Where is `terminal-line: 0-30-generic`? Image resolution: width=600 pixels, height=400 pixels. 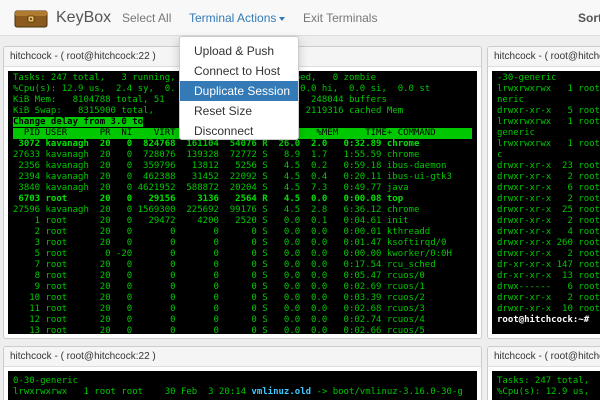 terminal-line: 0-30-generic is located at coordinates (46, 381).